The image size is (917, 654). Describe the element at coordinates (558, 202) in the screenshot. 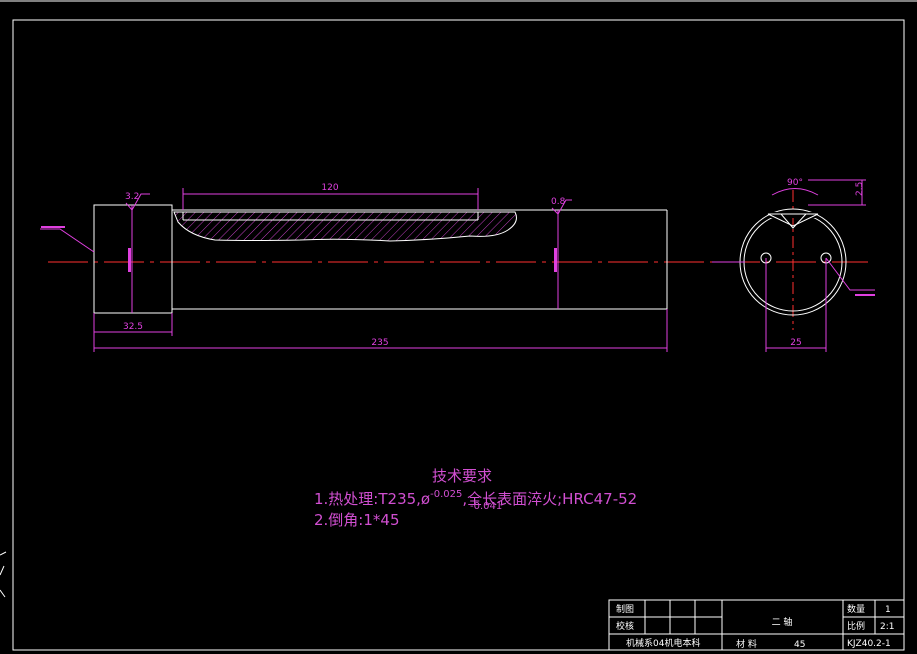

I see `dim-roughness-body: 0.8` at that location.